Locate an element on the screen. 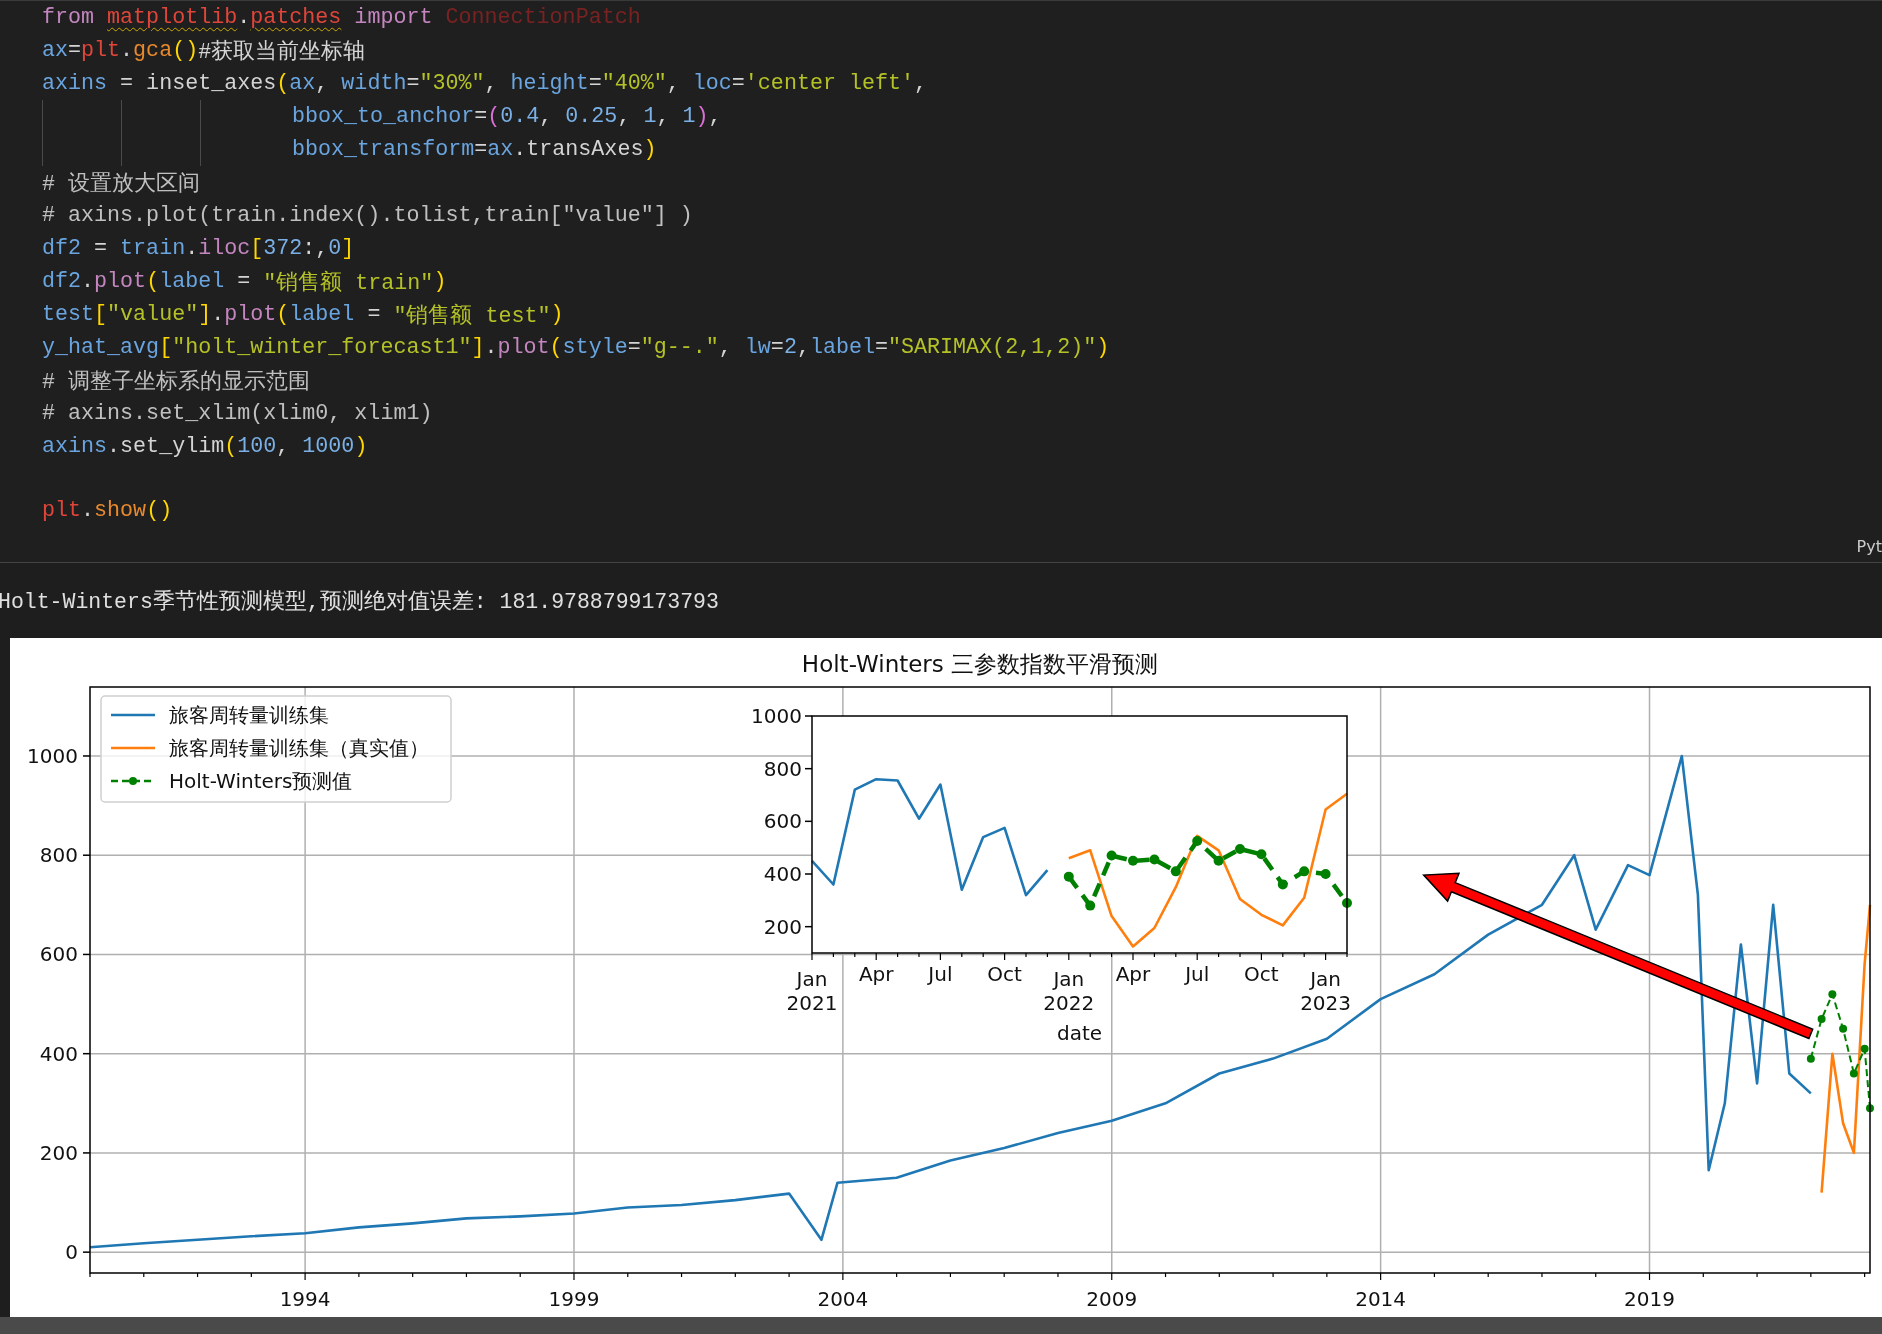  legend-swatch-icon is located at coordinates (133, 715).